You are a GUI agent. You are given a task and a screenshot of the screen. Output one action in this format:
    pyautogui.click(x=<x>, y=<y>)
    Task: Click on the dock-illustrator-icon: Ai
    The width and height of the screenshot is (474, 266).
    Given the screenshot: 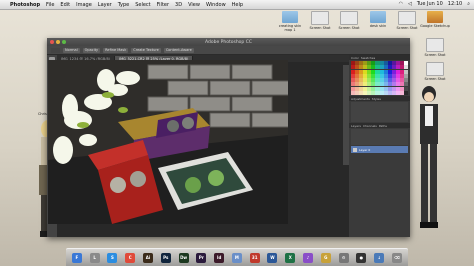 What is the action you would take?
    pyautogui.click(x=148, y=257)
    